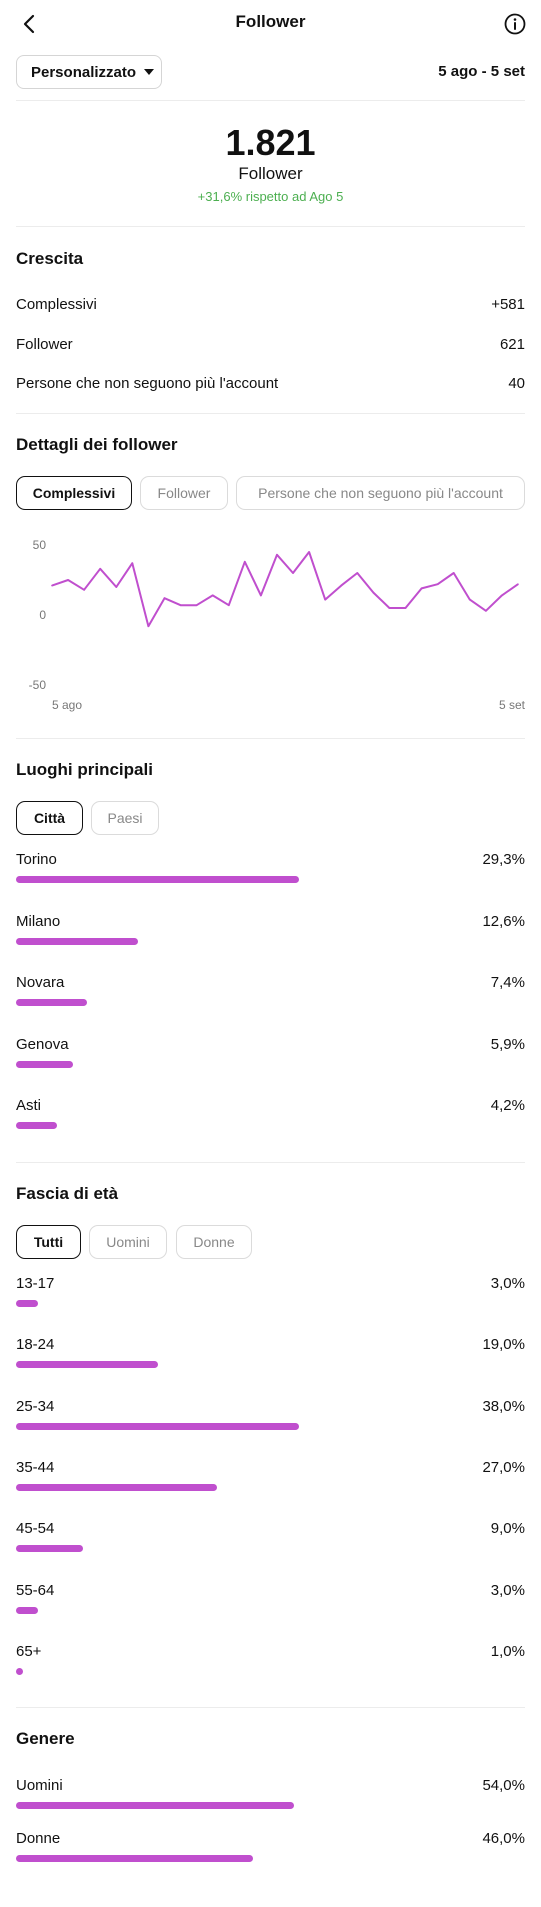  What do you see at coordinates (270, 196) in the screenshot?
I see `follower-change: +31,6% rispetto ad Ago 5` at bounding box center [270, 196].